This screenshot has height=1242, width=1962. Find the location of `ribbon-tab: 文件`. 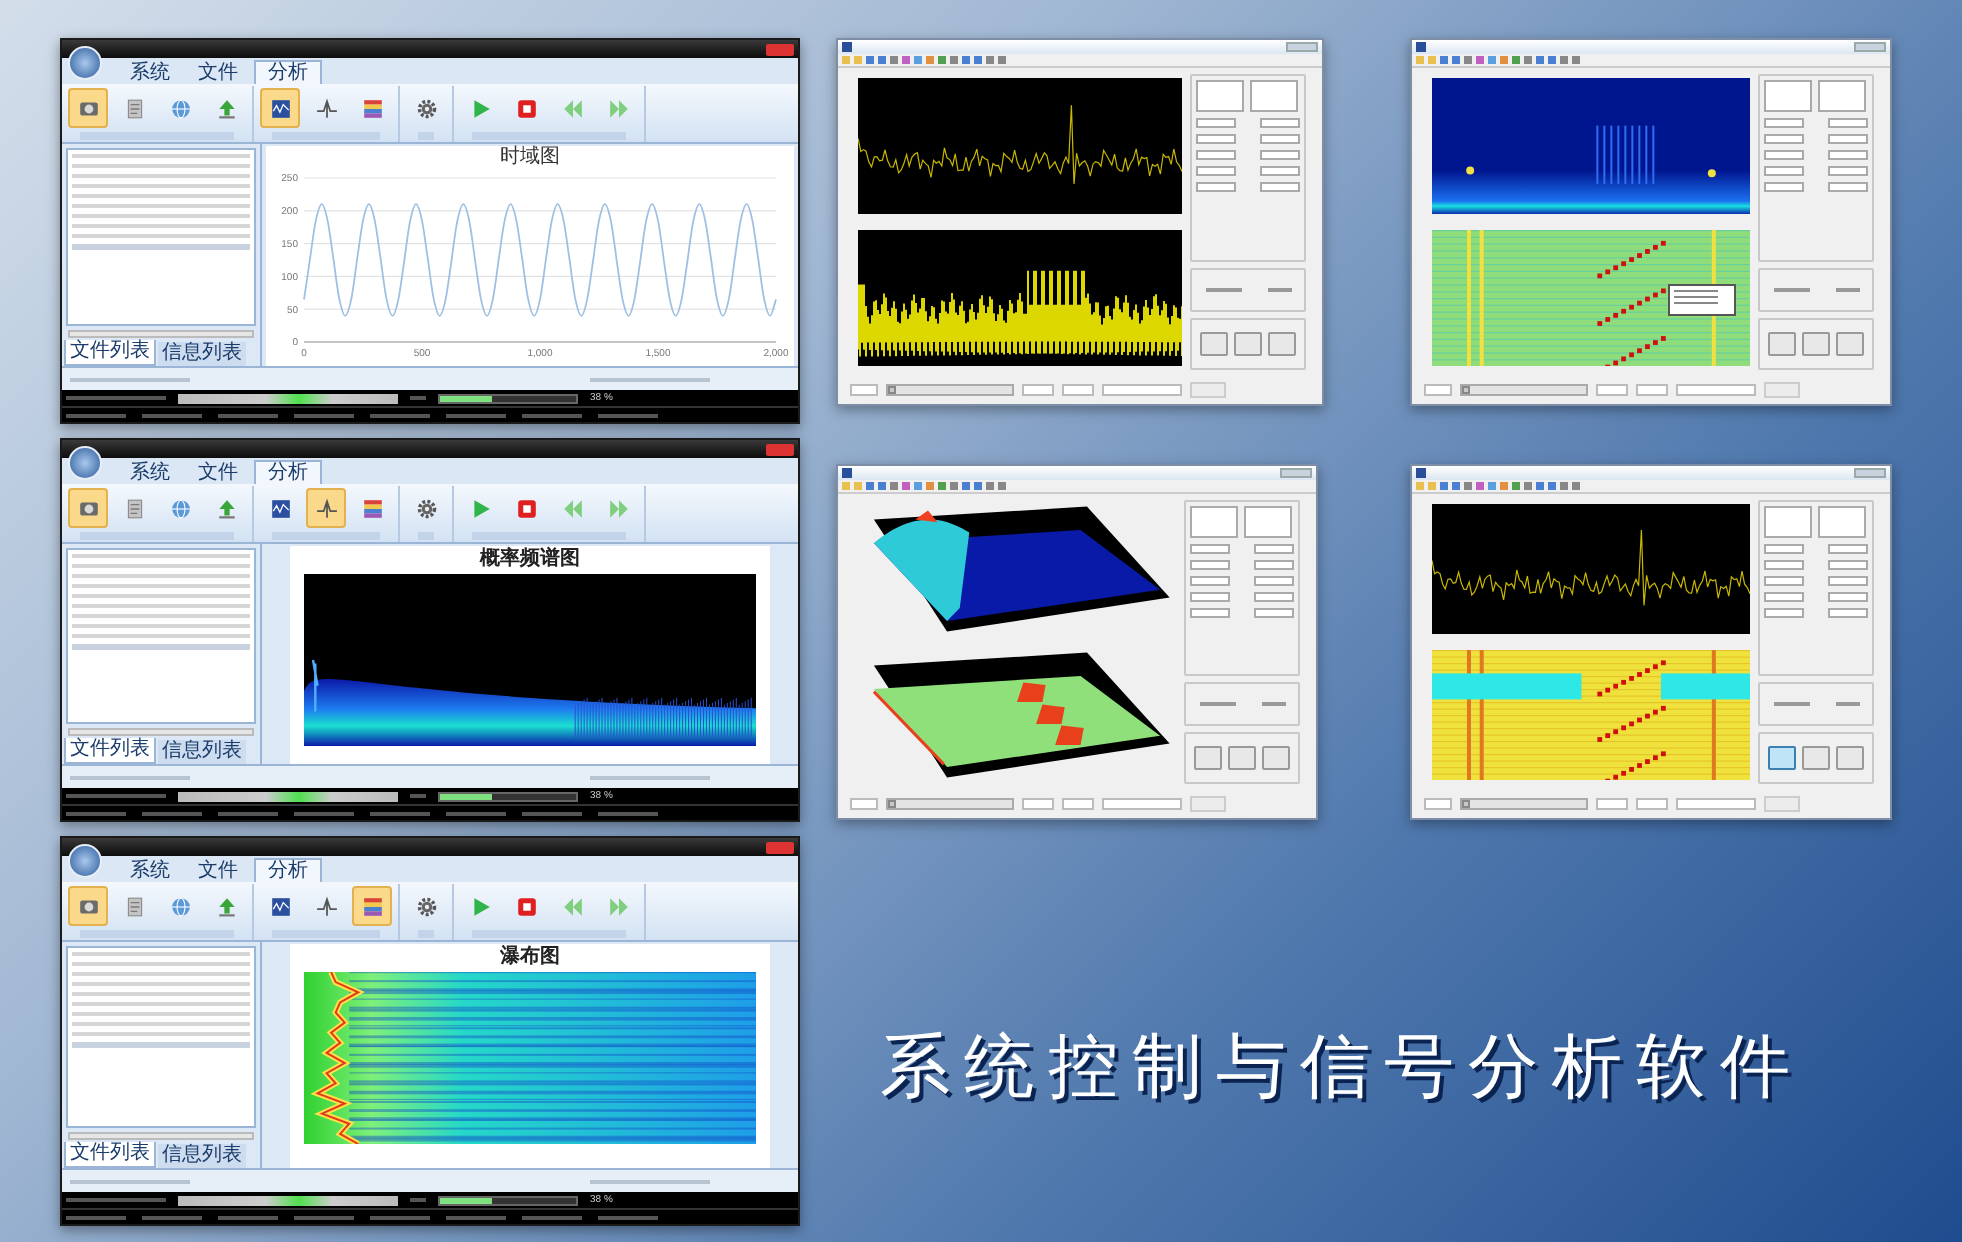

ribbon-tab: 文件 is located at coordinates (218, 72).